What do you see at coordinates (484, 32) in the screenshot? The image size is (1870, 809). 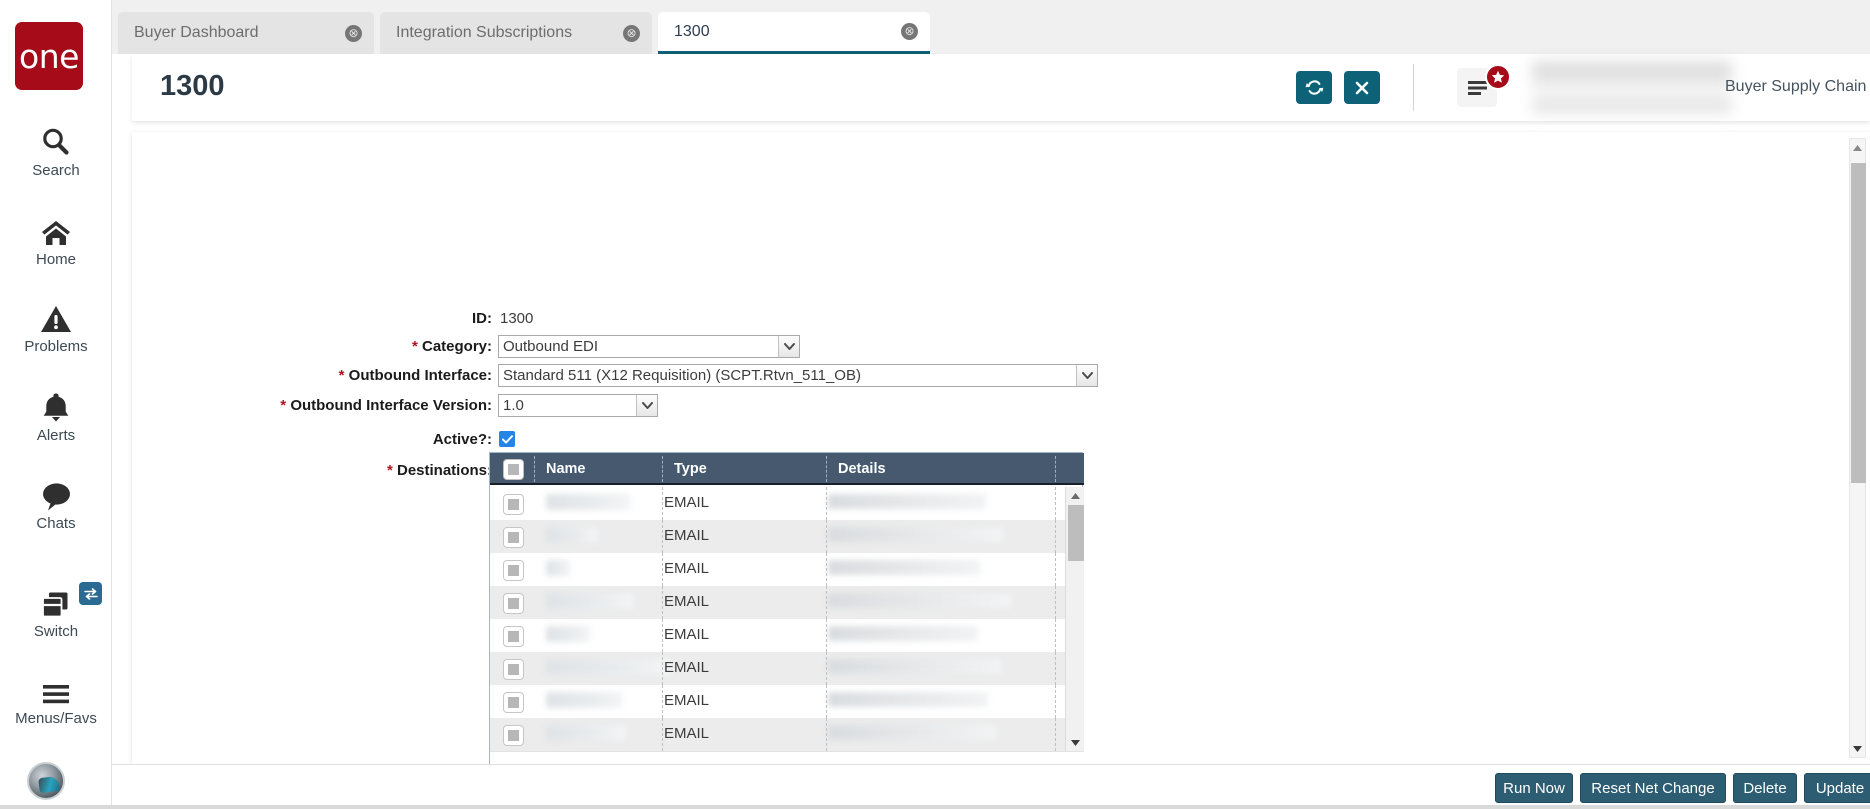 I see `tab-label: Integration Subscriptions` at bounding box center [484, 32].